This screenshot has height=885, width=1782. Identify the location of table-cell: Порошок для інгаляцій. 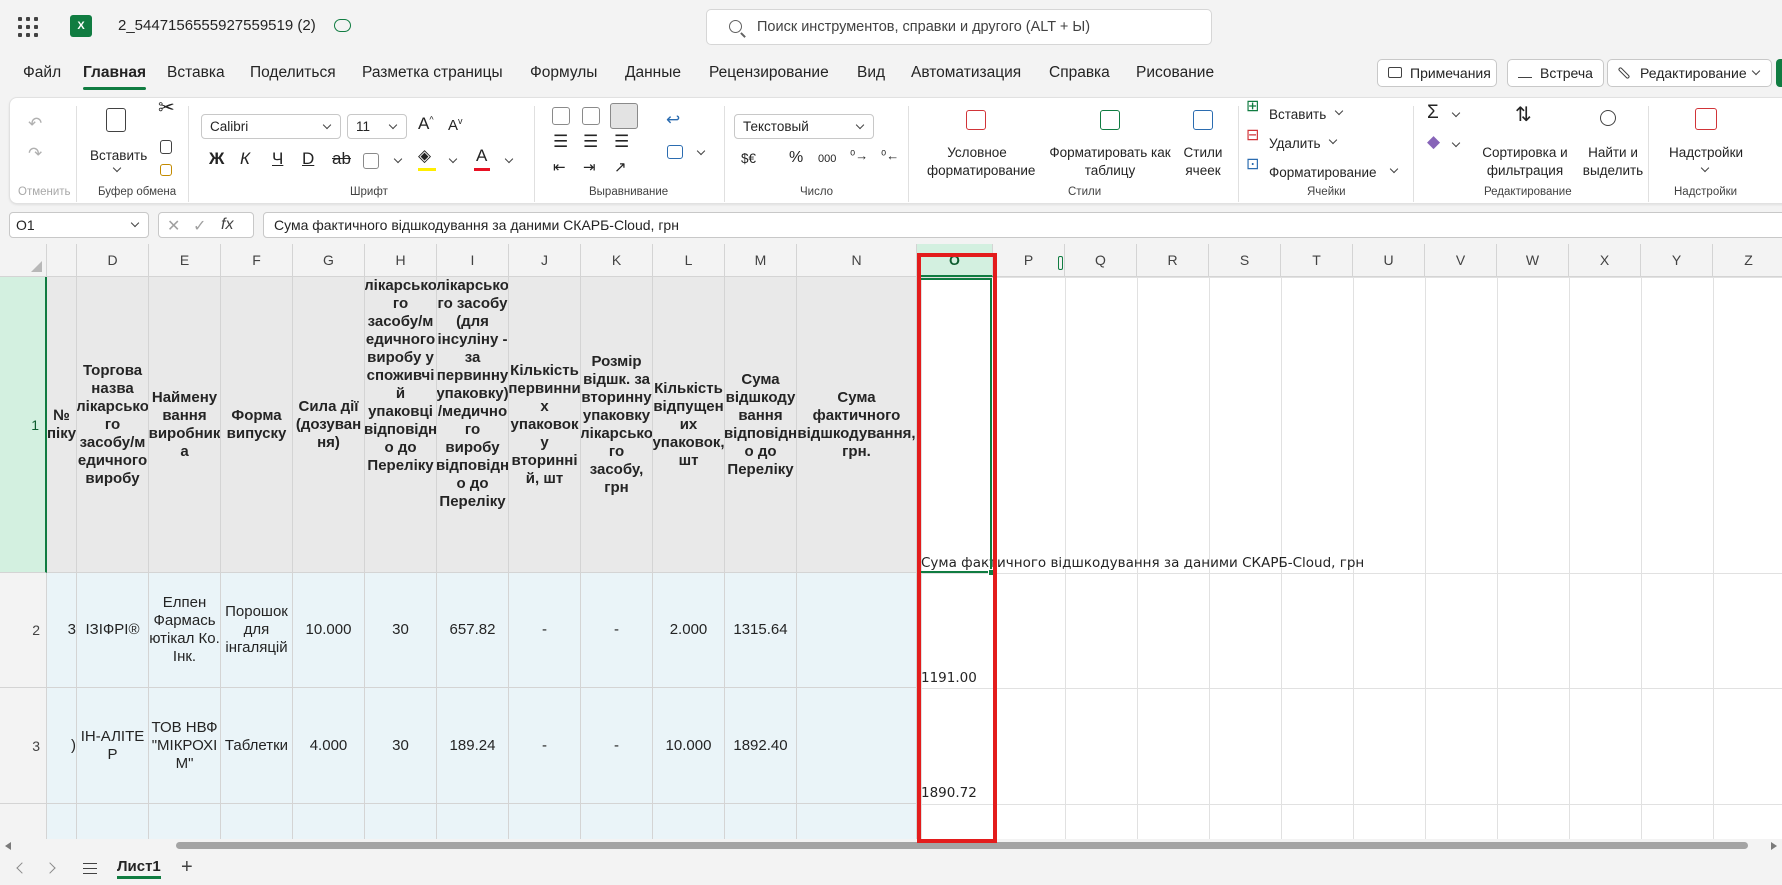
(257, 630).